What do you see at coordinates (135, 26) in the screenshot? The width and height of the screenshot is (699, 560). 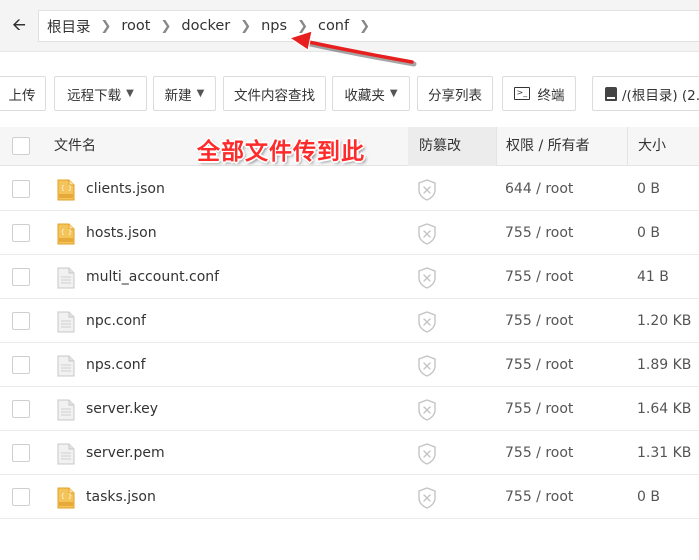 I see `breadcrumb-item-root: root` at bounding box center [135, 26].